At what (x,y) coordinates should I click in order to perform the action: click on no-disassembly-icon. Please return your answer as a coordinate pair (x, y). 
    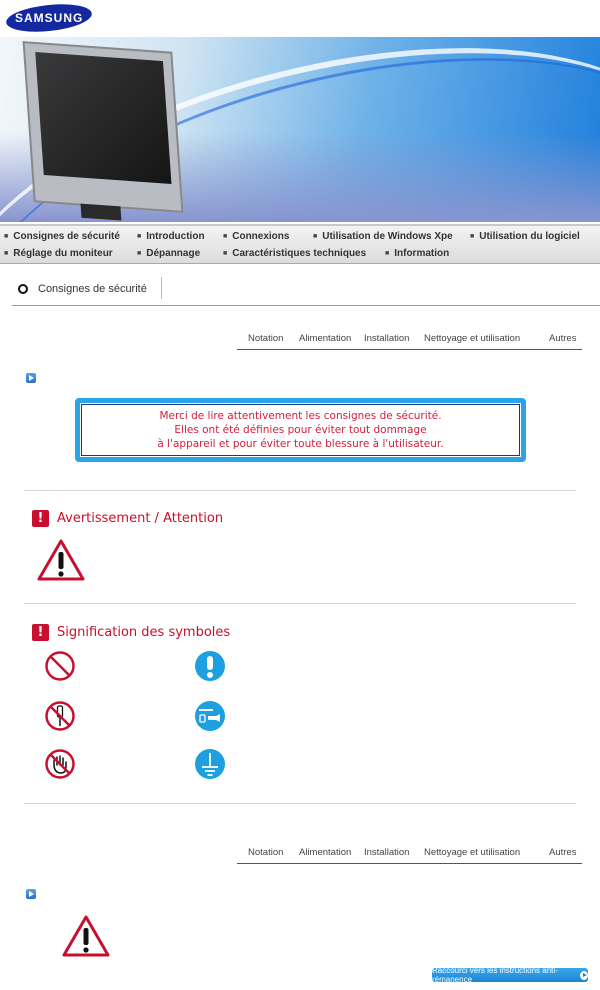
    Looking at the image, I should click on (60, 716).